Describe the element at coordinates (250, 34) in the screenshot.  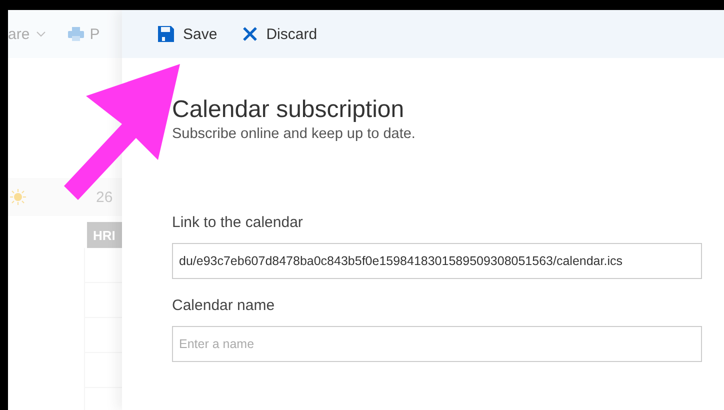
I see `close-icon` at that location.